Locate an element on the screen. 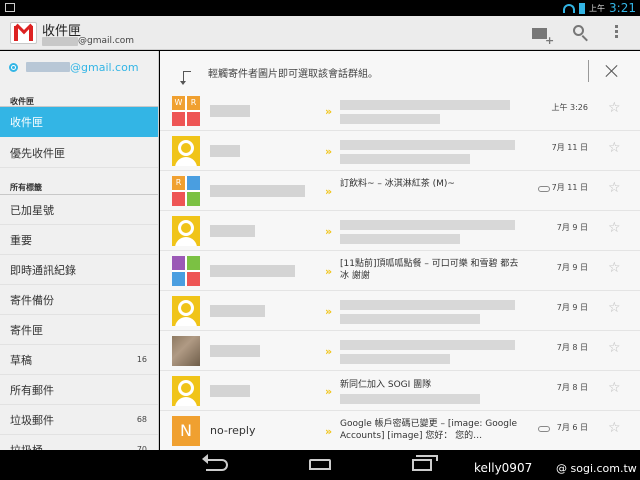 The width and height of the screenshot is (640, 480). sidebar-item-important: 重要 is located at coordinates (79, 240).